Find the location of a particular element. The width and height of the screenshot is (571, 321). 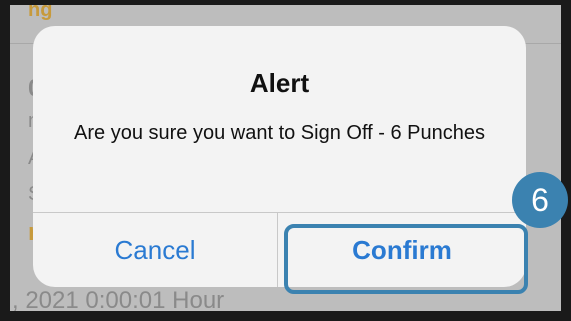

background-text: ng is located at coordinates (40, 10).